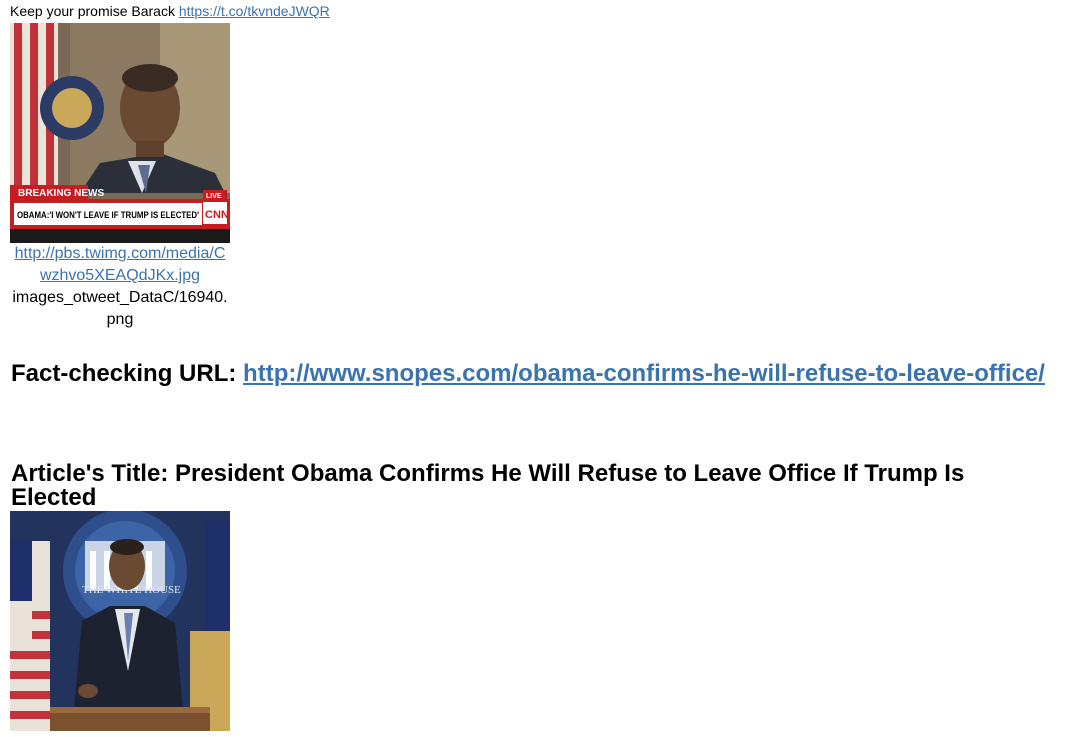 This screenshot has width=1067, height=737. What do you see at coordinates (254, 11) in the screenshot?
I see `tweet-link: https://t.co/tkvndeJWQR` at bounding box center [254, 11].